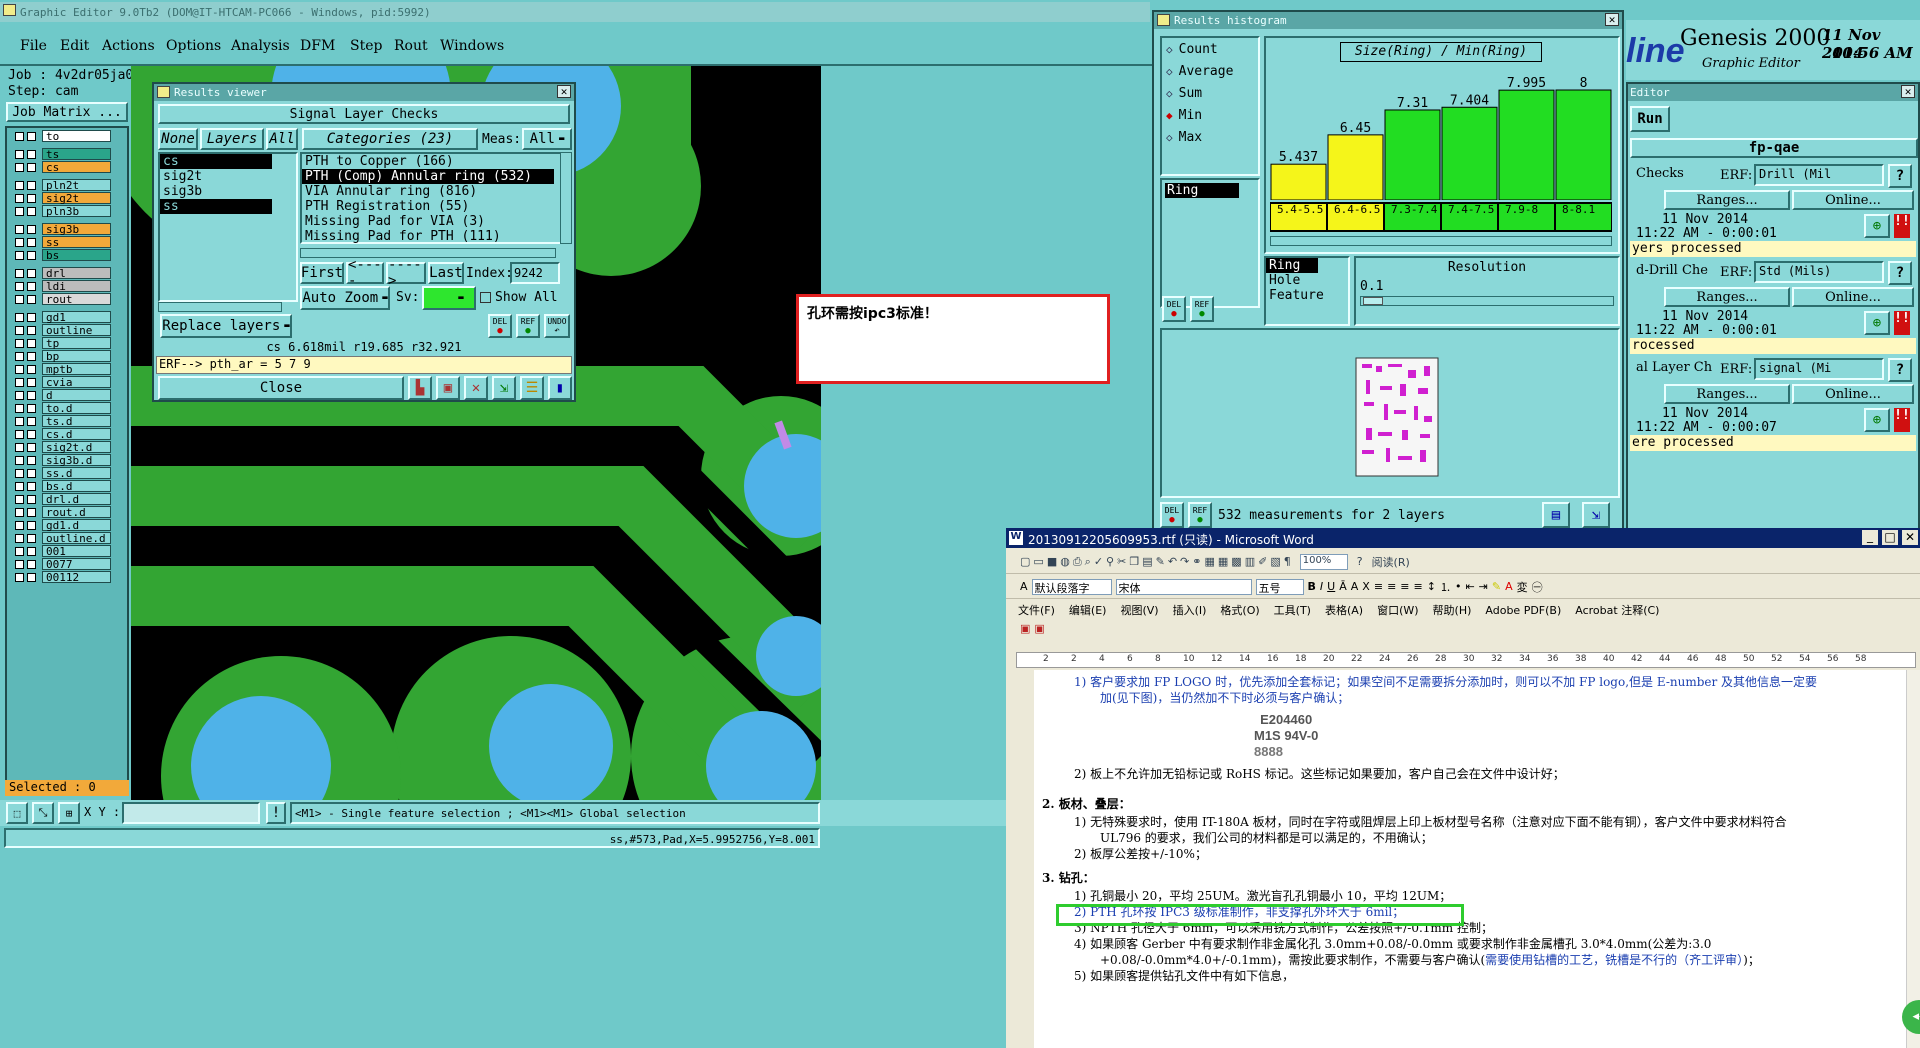 The image size is (1920, 1048). I want to click on check-name: d-Drill Che, so click(1672, 270).